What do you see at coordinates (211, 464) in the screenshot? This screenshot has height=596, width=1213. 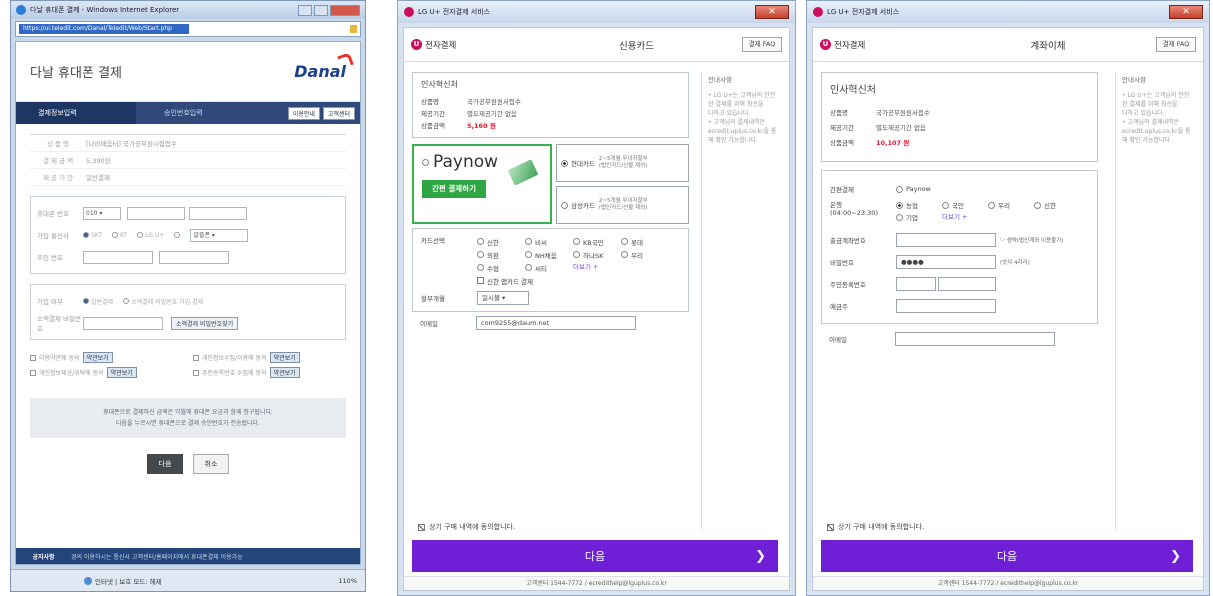 I see `cancel-button: 취소` at bounding box center [211, 464].